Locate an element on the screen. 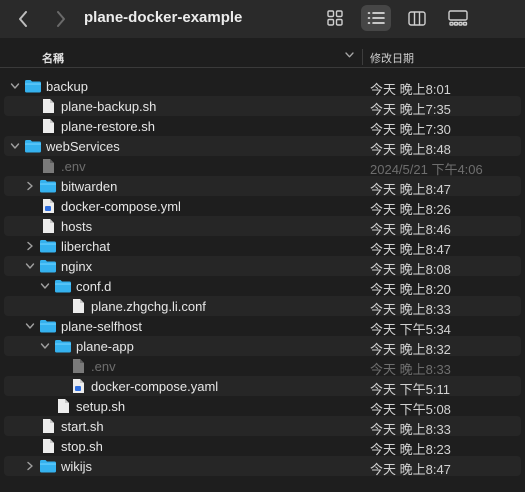 The height and width of the screenshot is (492, 525). forward-button is located at coordinates (61, 19).